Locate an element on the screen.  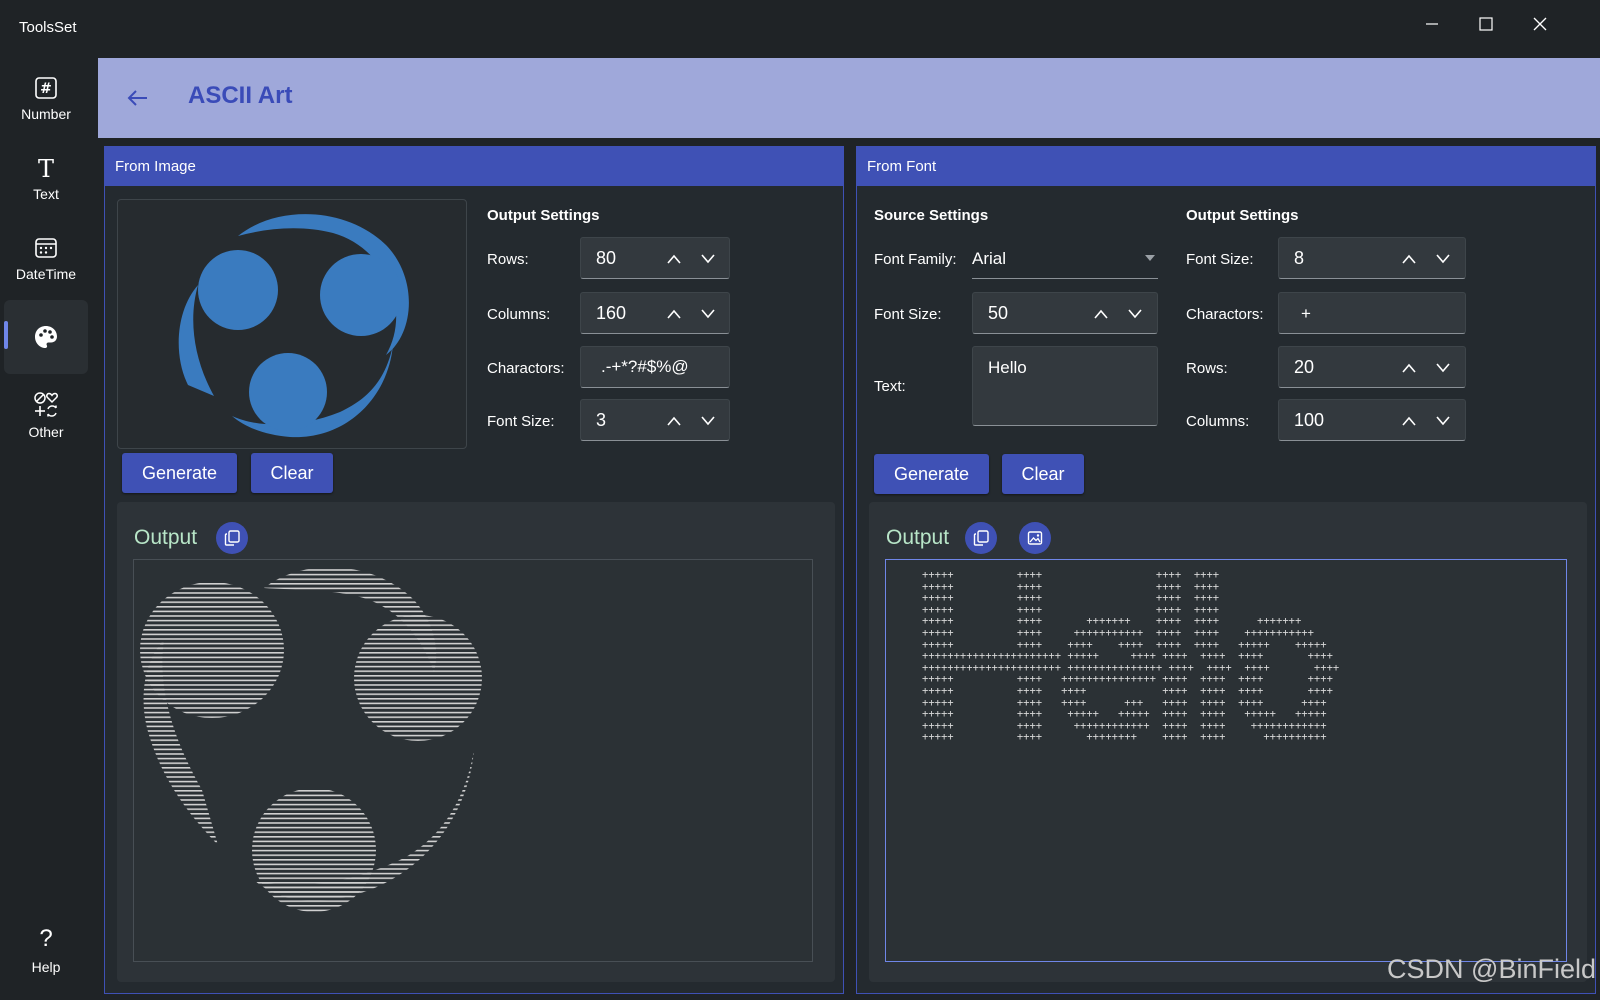
output-settings-title: Output Settings is located at coordinates (543, 215).